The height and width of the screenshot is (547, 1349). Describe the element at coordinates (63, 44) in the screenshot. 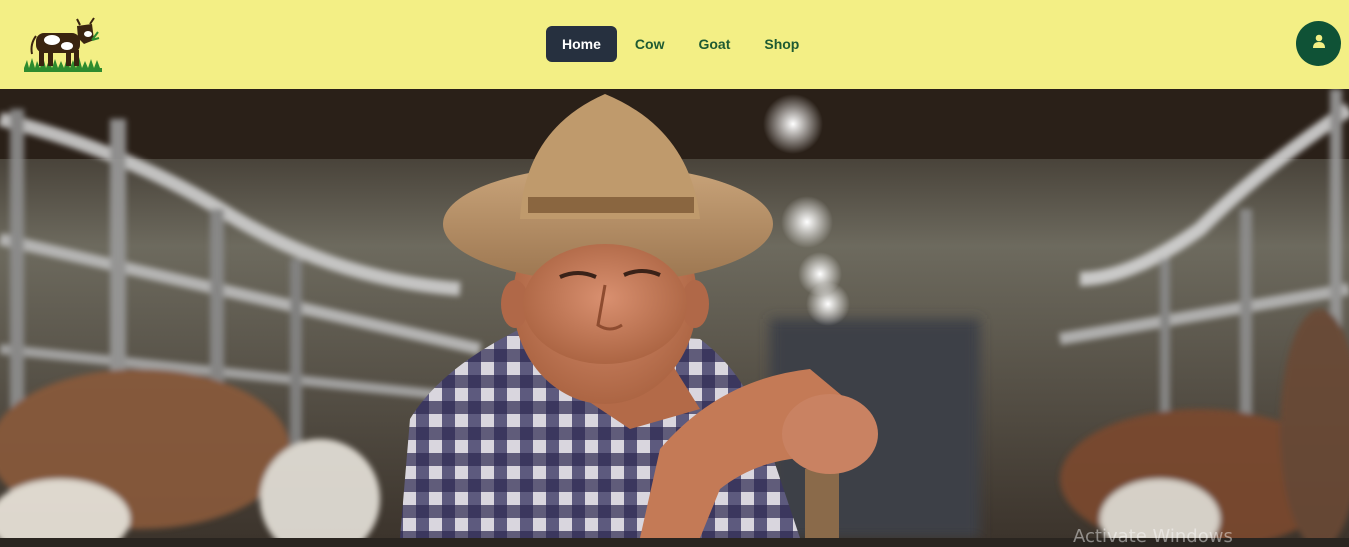

I see `cow-logo-icon` at that location.